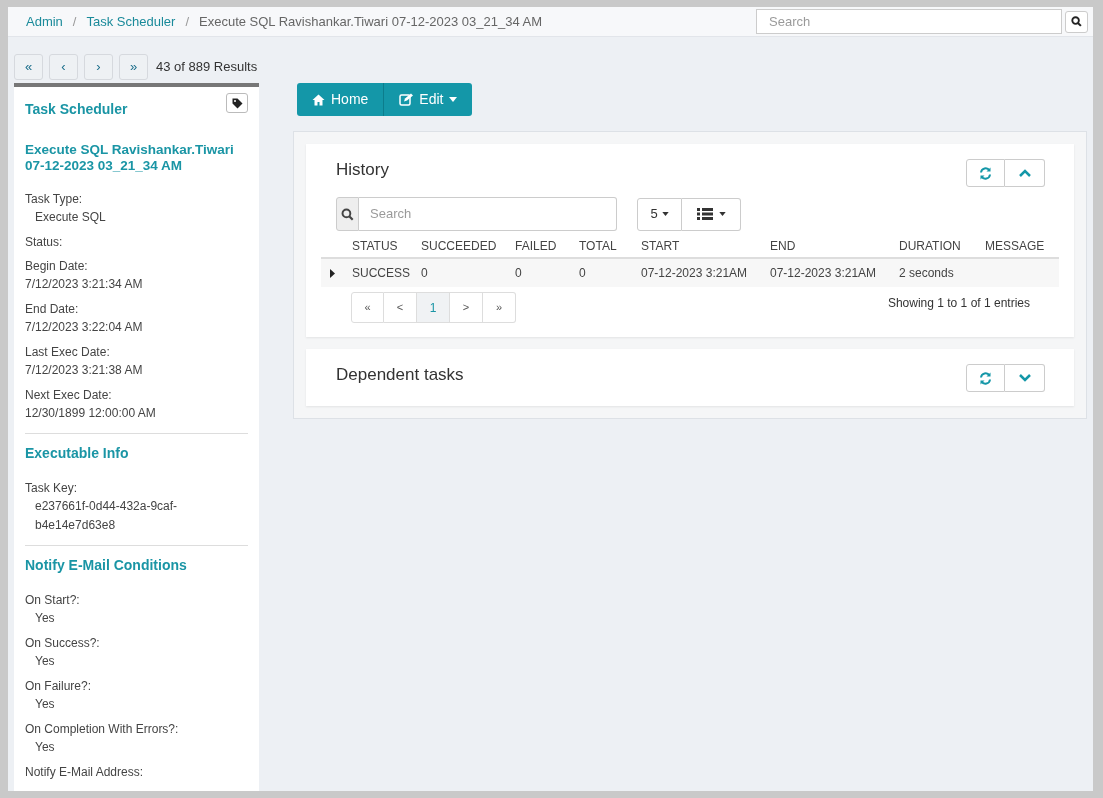 The image size is (1103, 798). What do you see at coordinates (52, 488) in the screenshot?
I see `field-label: Task Key:` at bounding box center [52, 488].